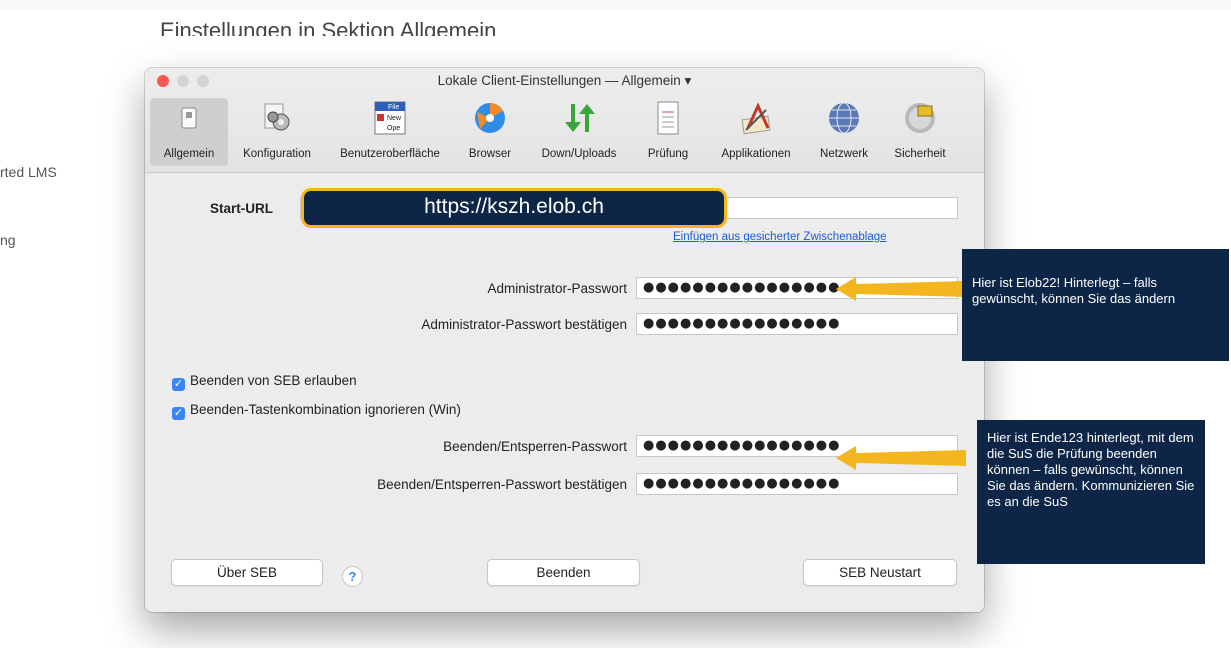 The height and width of the screenshot is (648, 1231). Describe the element at coordinates (247, 572) in the screenshot. I see `about-seb-button: Über SEB` at that location.